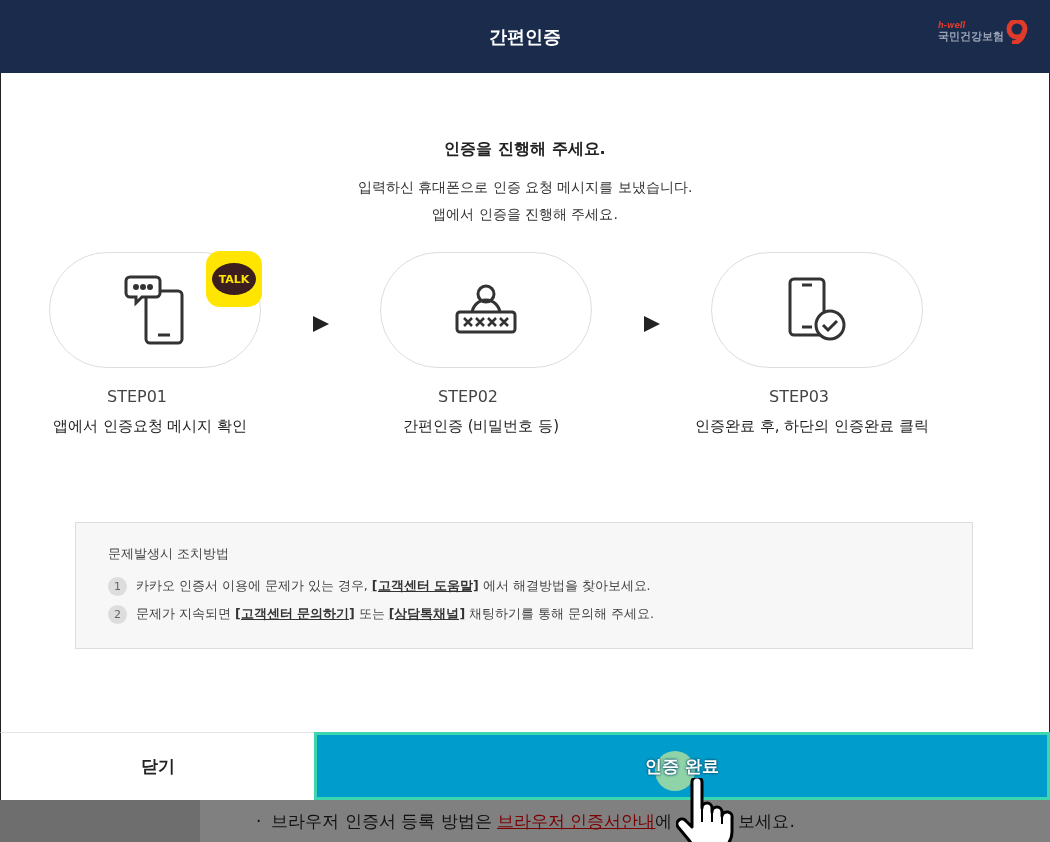 The height and width of the screenshot is (842, 1050). I want to click on help-text: 카카오 인증서 이용에 문제가 있는 경우, [고객센터 도움말] 에서 해결방법을 찾아보세요., so click(393, 586).